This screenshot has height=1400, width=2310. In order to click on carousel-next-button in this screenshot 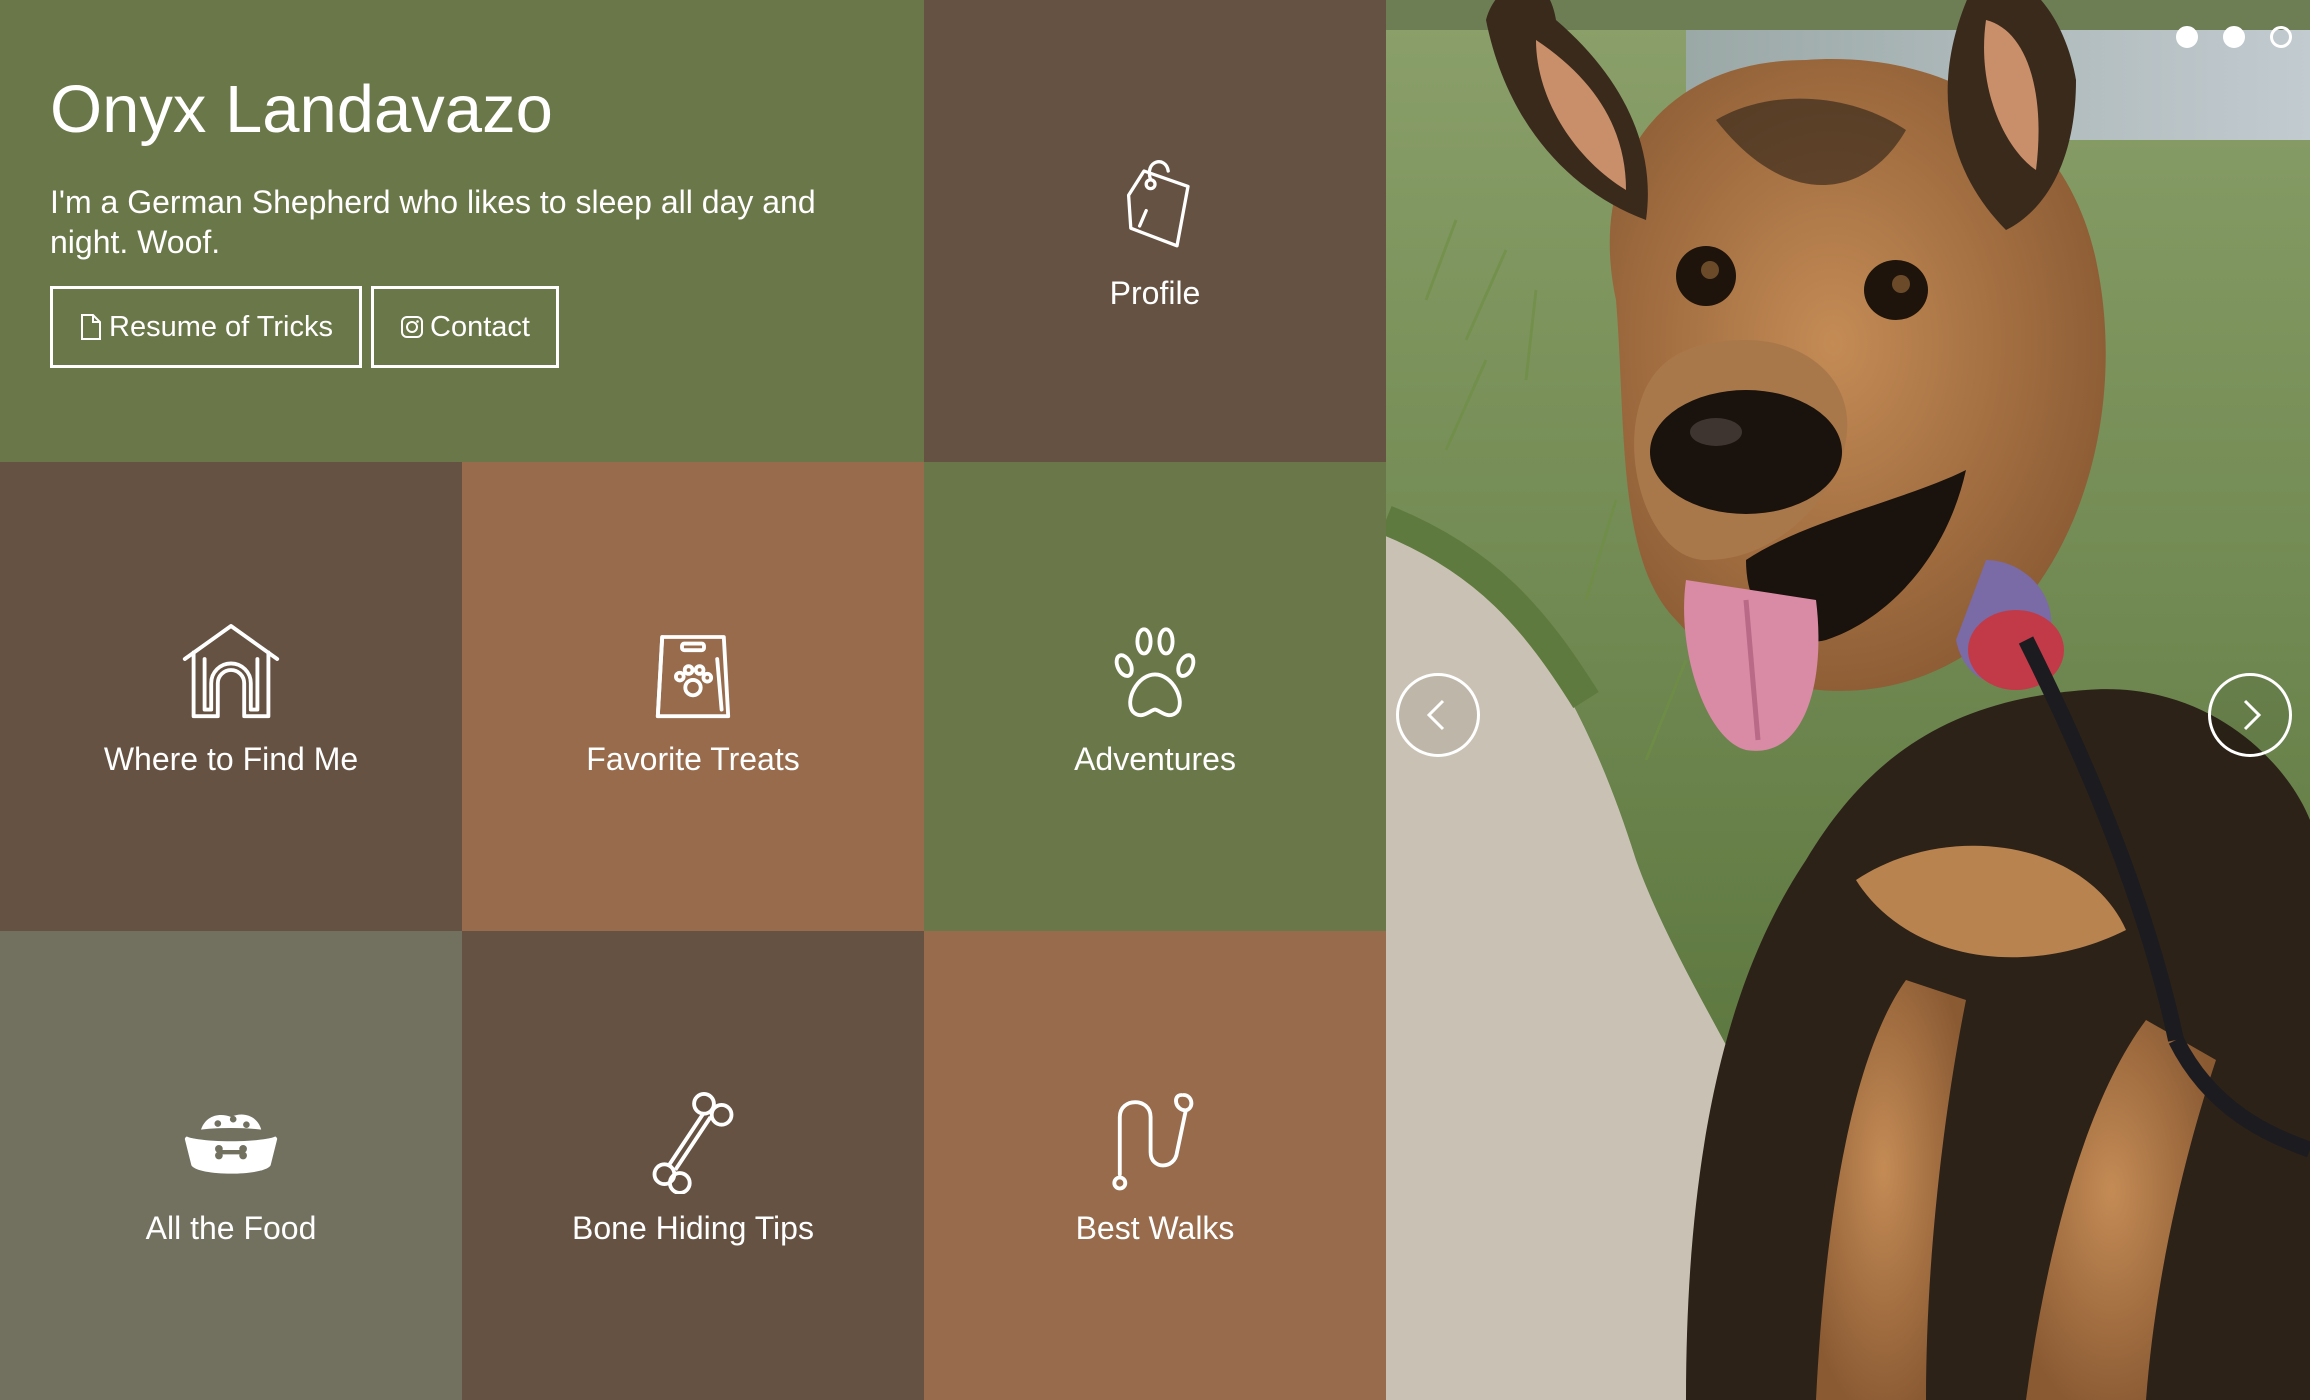, I will do `click(2250, 715)`.